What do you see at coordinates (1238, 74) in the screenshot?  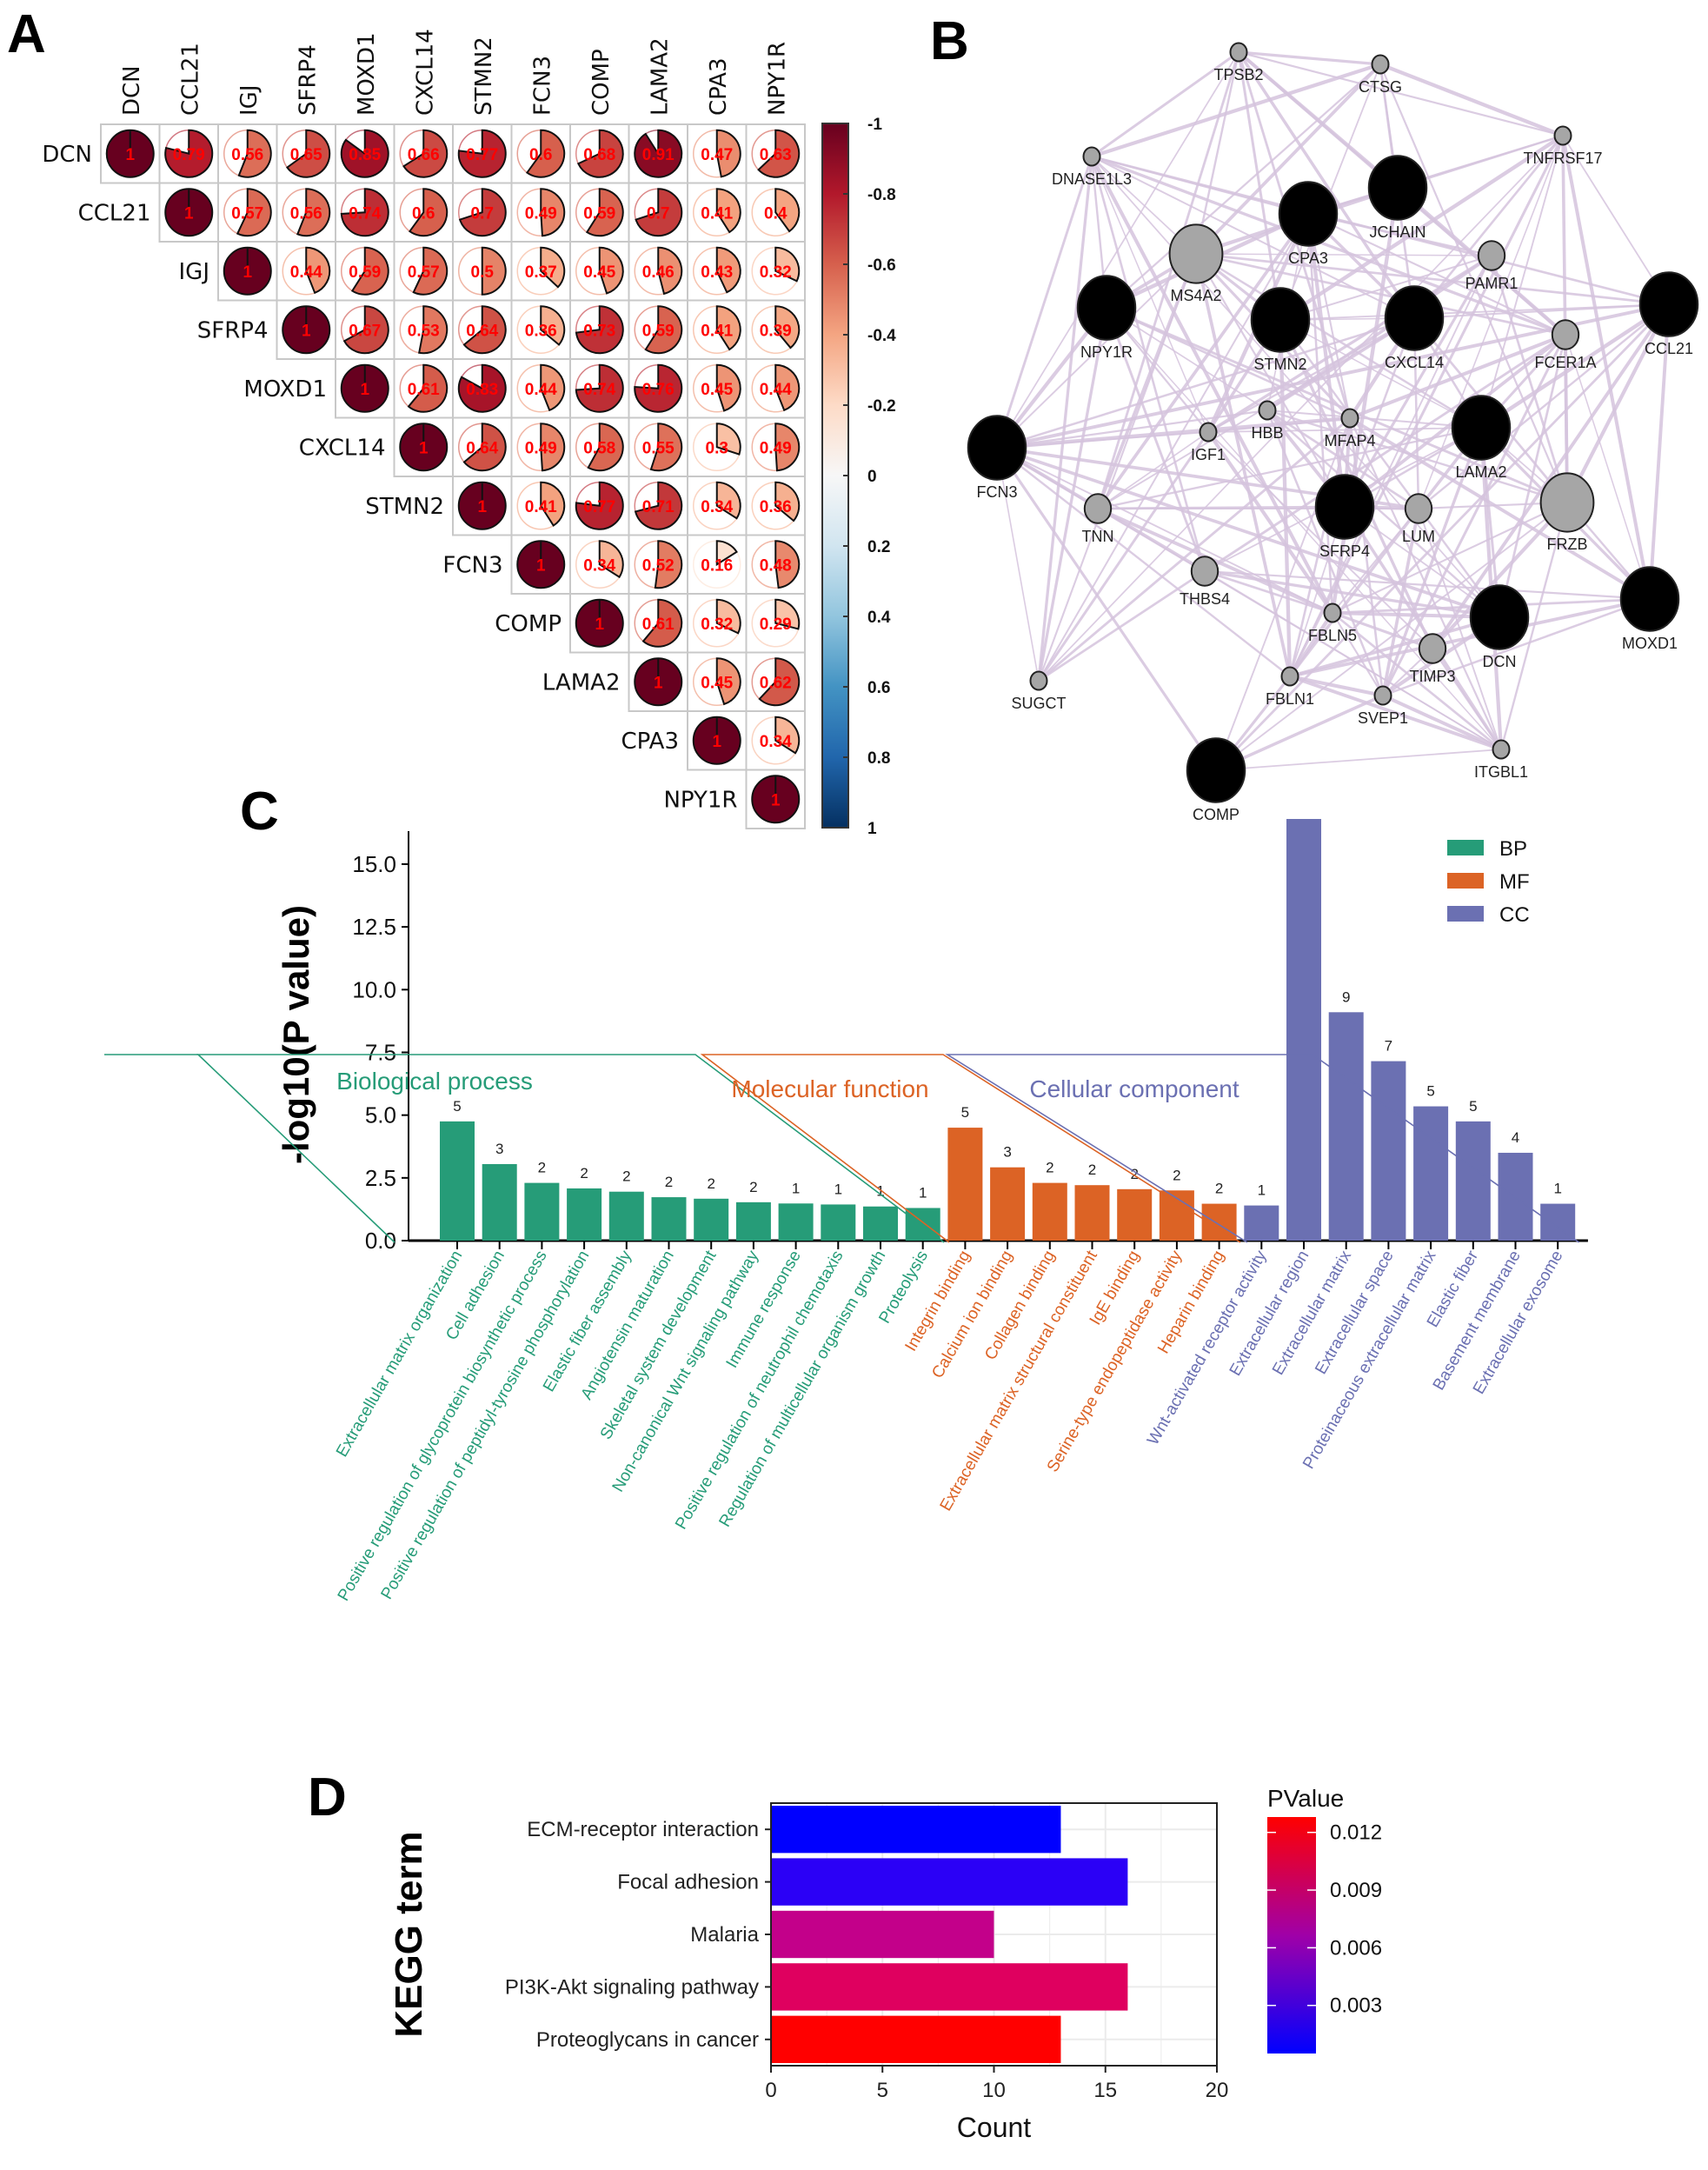 I see `network-node-label: TPSB2` at bounding box center [1238, 74].